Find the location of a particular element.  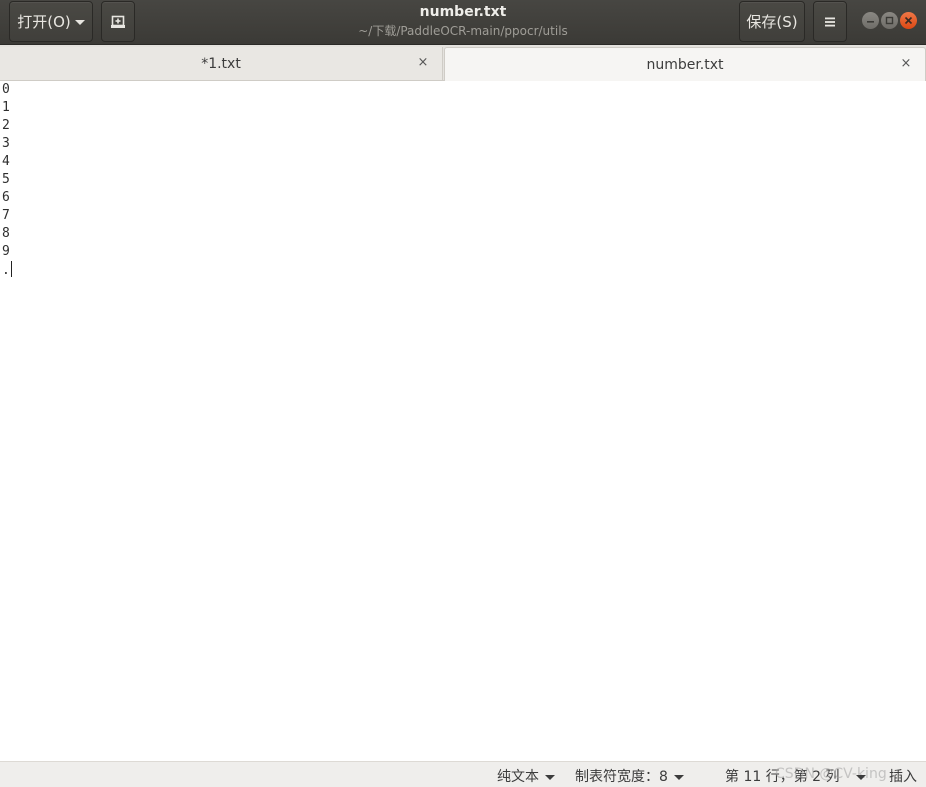

editor-line: 6 is located at coordinates (6, 197).